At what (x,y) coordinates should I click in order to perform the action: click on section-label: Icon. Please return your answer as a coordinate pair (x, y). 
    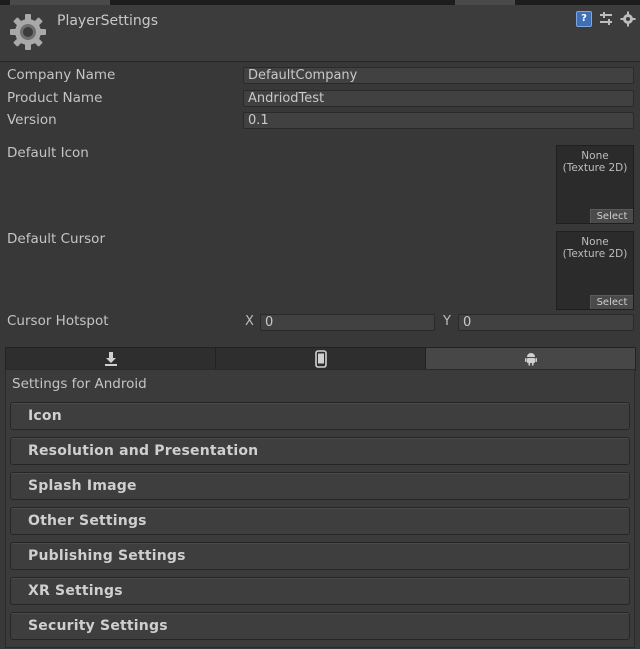
    Looking at the image, I should click on (45, 416).